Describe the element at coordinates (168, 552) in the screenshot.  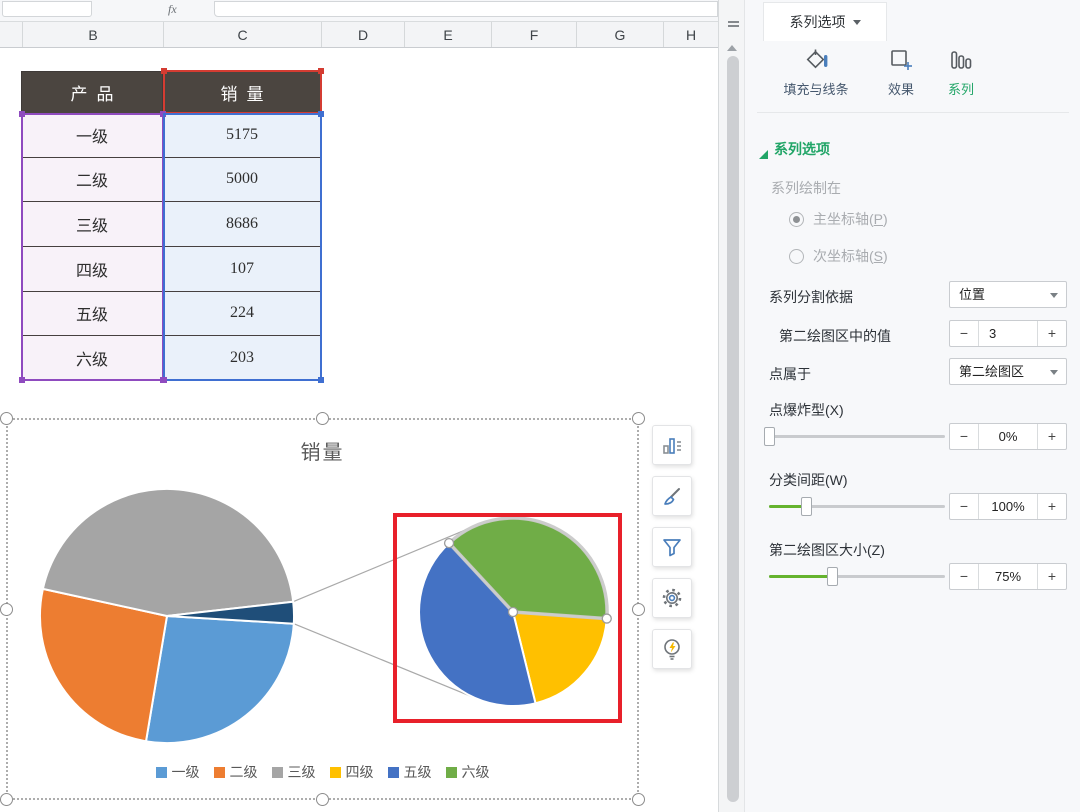
I see `pie-slice-三级` at that location.